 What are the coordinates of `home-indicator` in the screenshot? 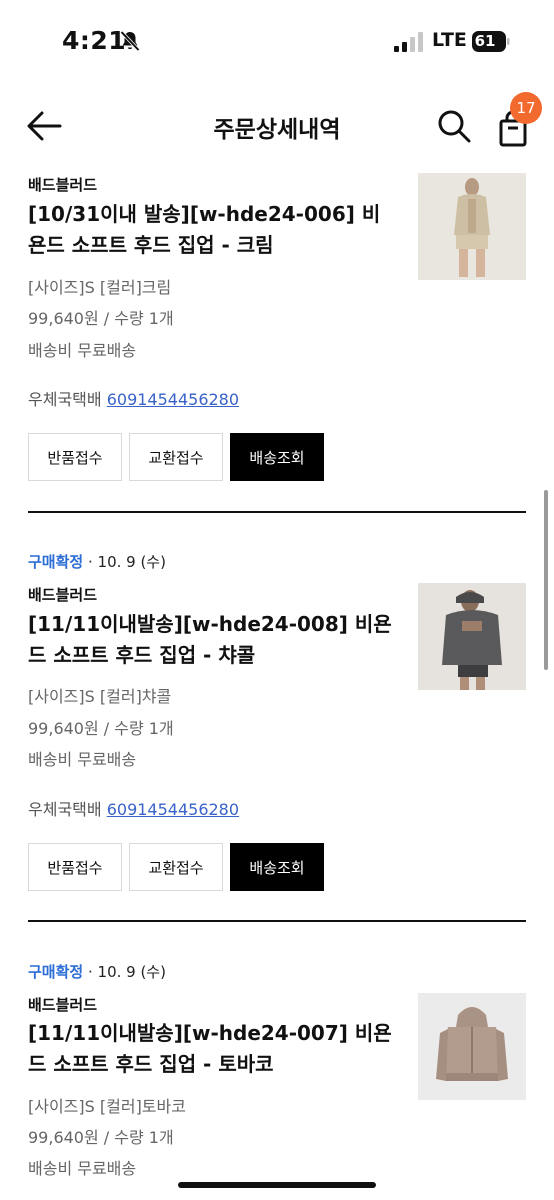 It's located at (277, 1185).